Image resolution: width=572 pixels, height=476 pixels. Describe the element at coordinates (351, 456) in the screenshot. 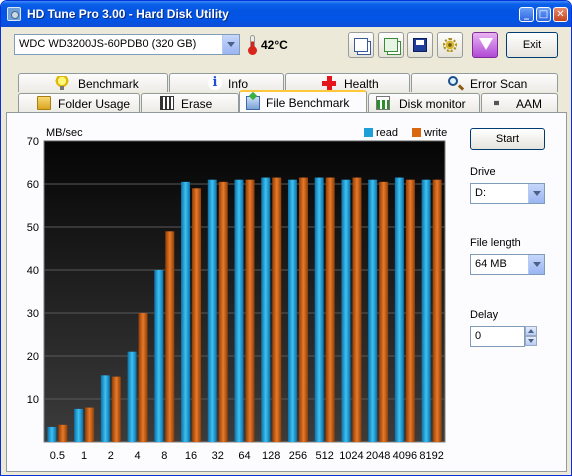

I see `x-tick-label: 1024` at that location.